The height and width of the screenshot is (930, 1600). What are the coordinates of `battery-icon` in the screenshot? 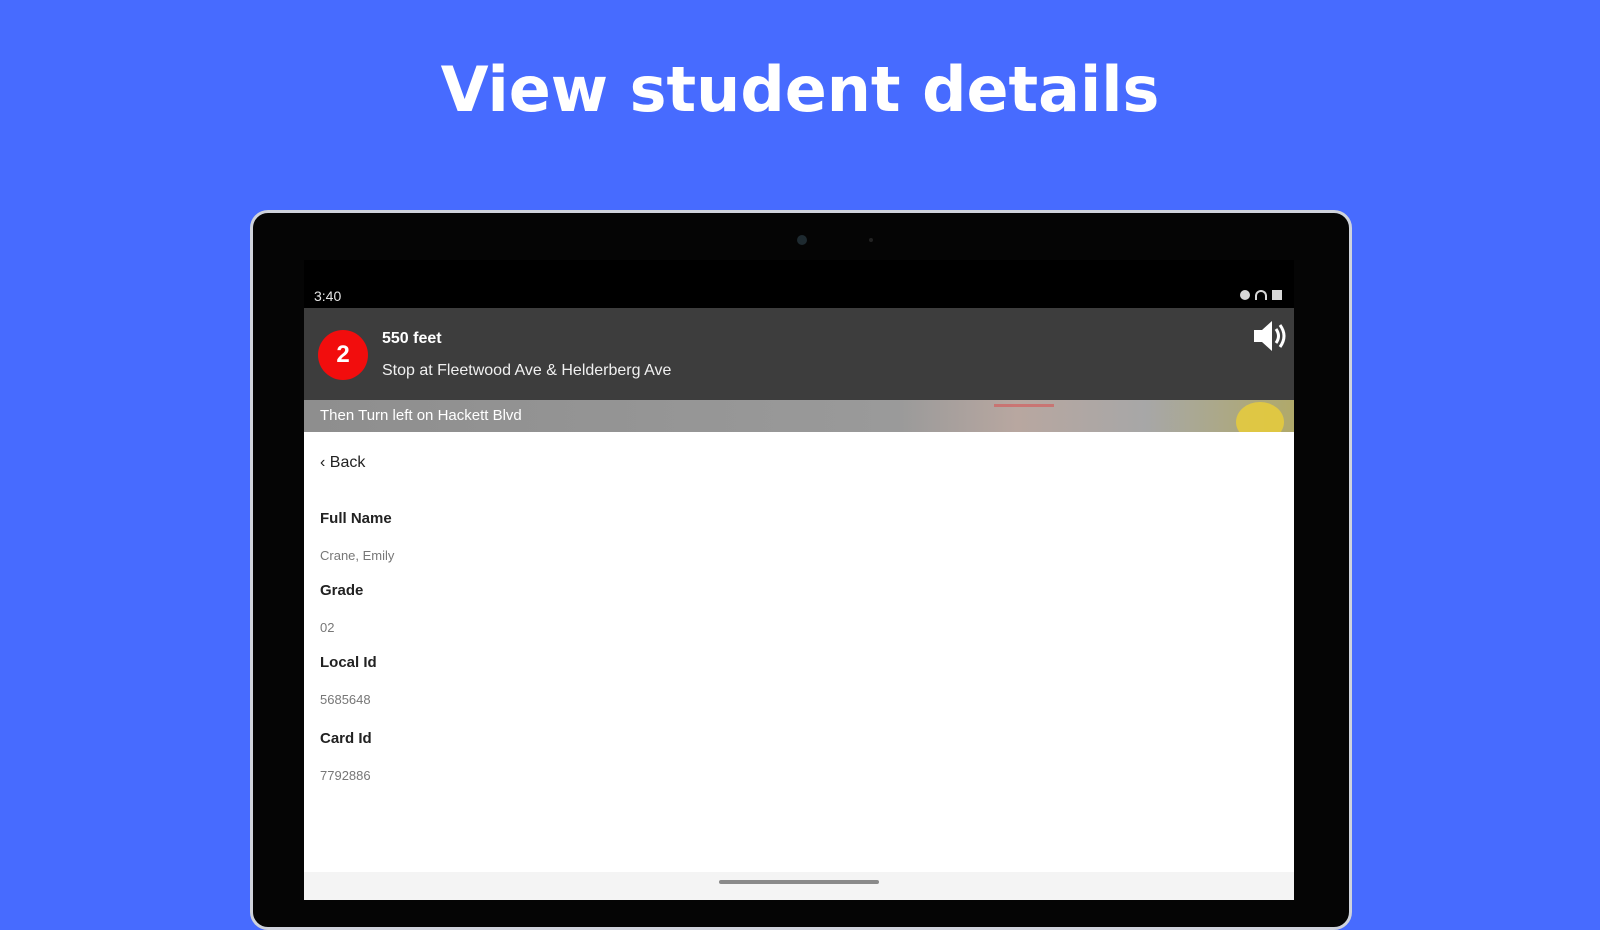 It's located at (1277, 295).